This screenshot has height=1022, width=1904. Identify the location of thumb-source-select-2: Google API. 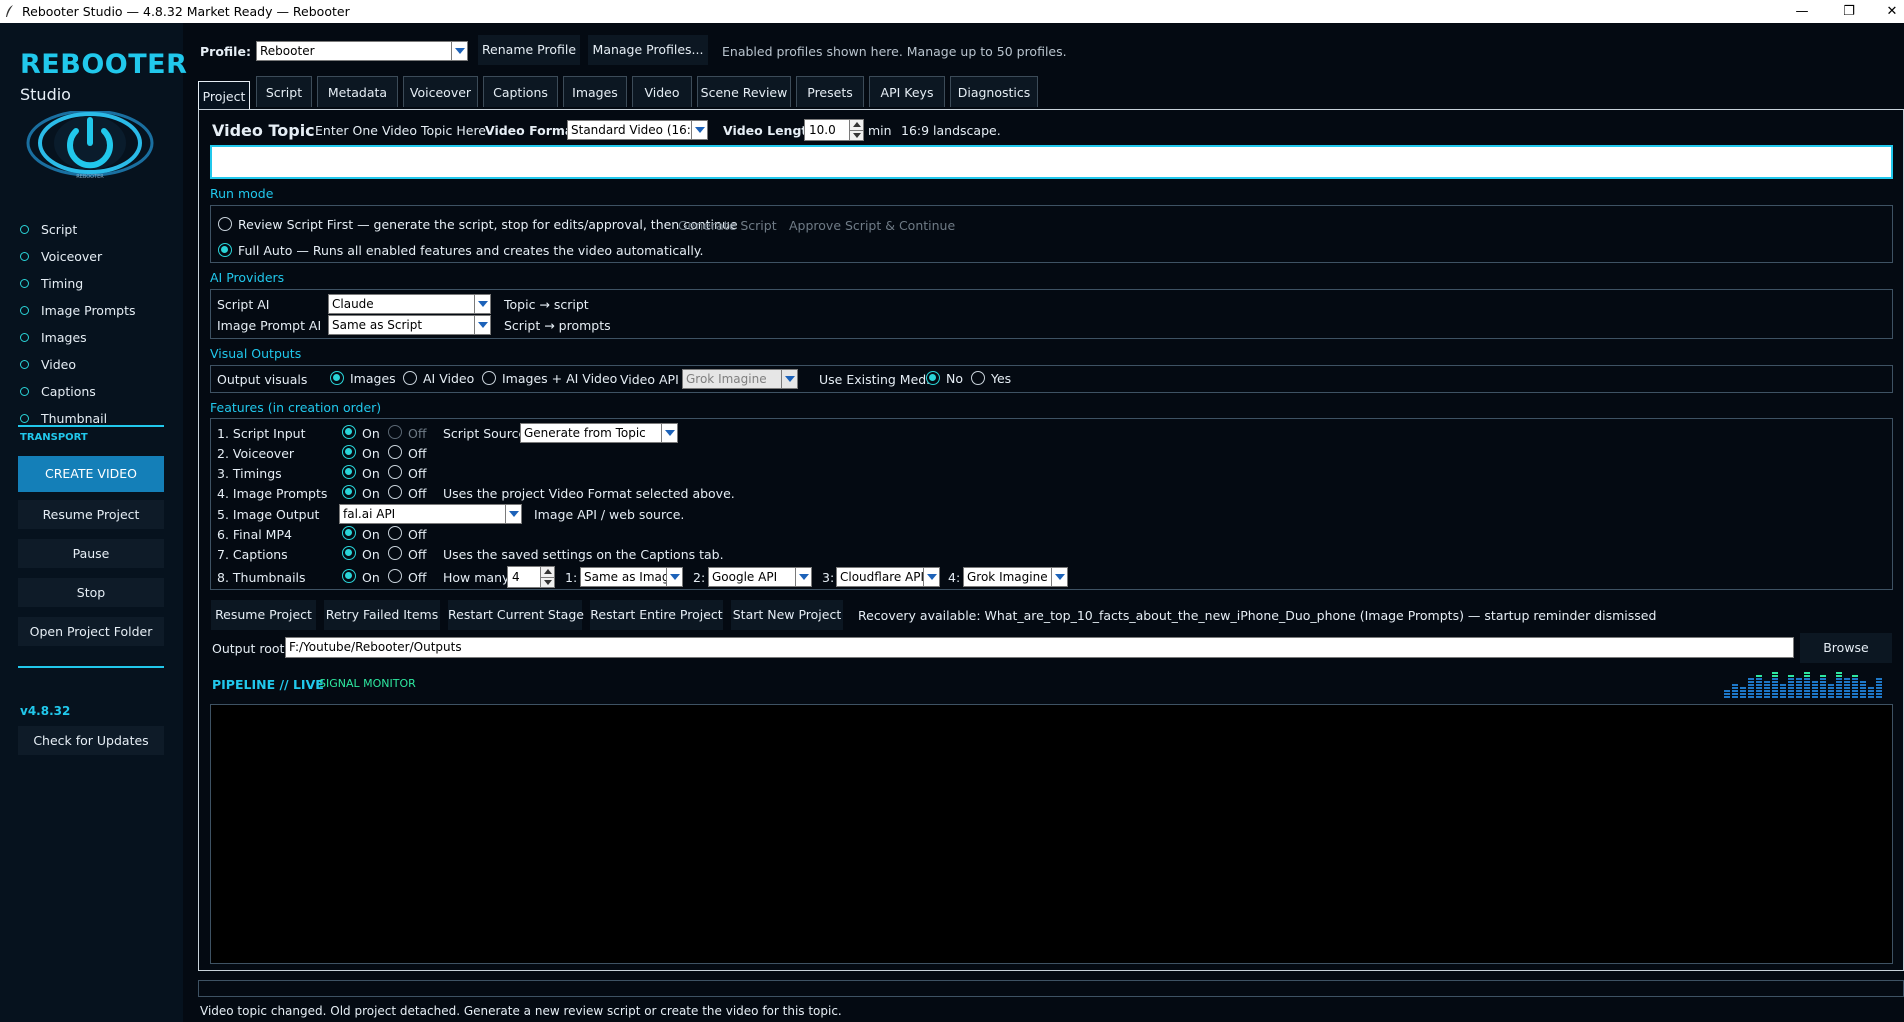
(760, 577).